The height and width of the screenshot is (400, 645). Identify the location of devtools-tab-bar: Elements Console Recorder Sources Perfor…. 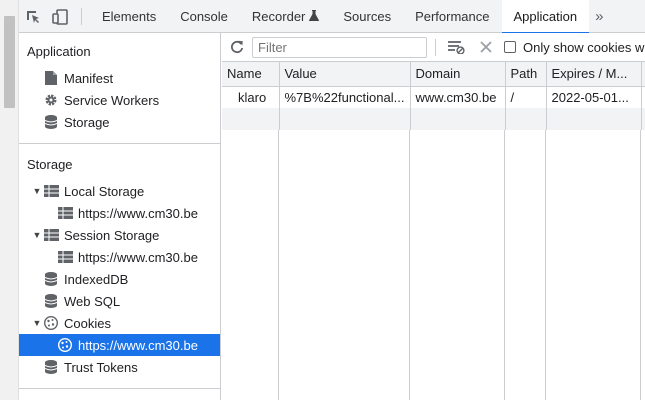
(332, 17).